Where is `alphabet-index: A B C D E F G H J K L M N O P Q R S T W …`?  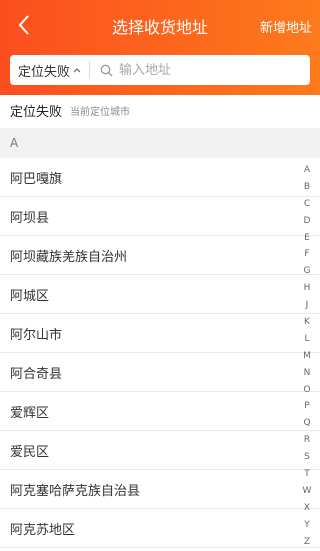
alphabet-index: A B C D E F G H J K L M N O P Q R S T W … is located at coordinates (307, 356).